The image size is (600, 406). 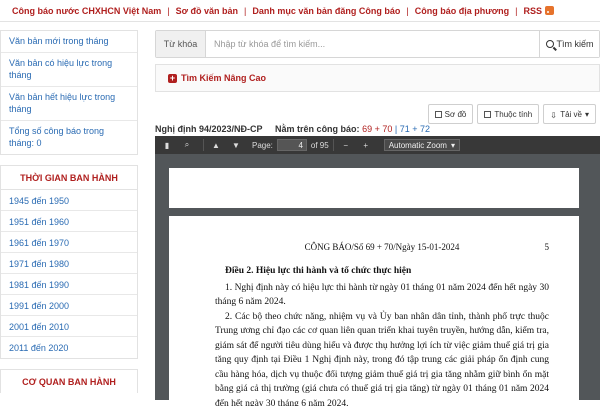 What do you see at coordinates (69, 326) in the screenshot?
I see `time-range-item: 2001 đến 2010` at bounding box center [69, 326].